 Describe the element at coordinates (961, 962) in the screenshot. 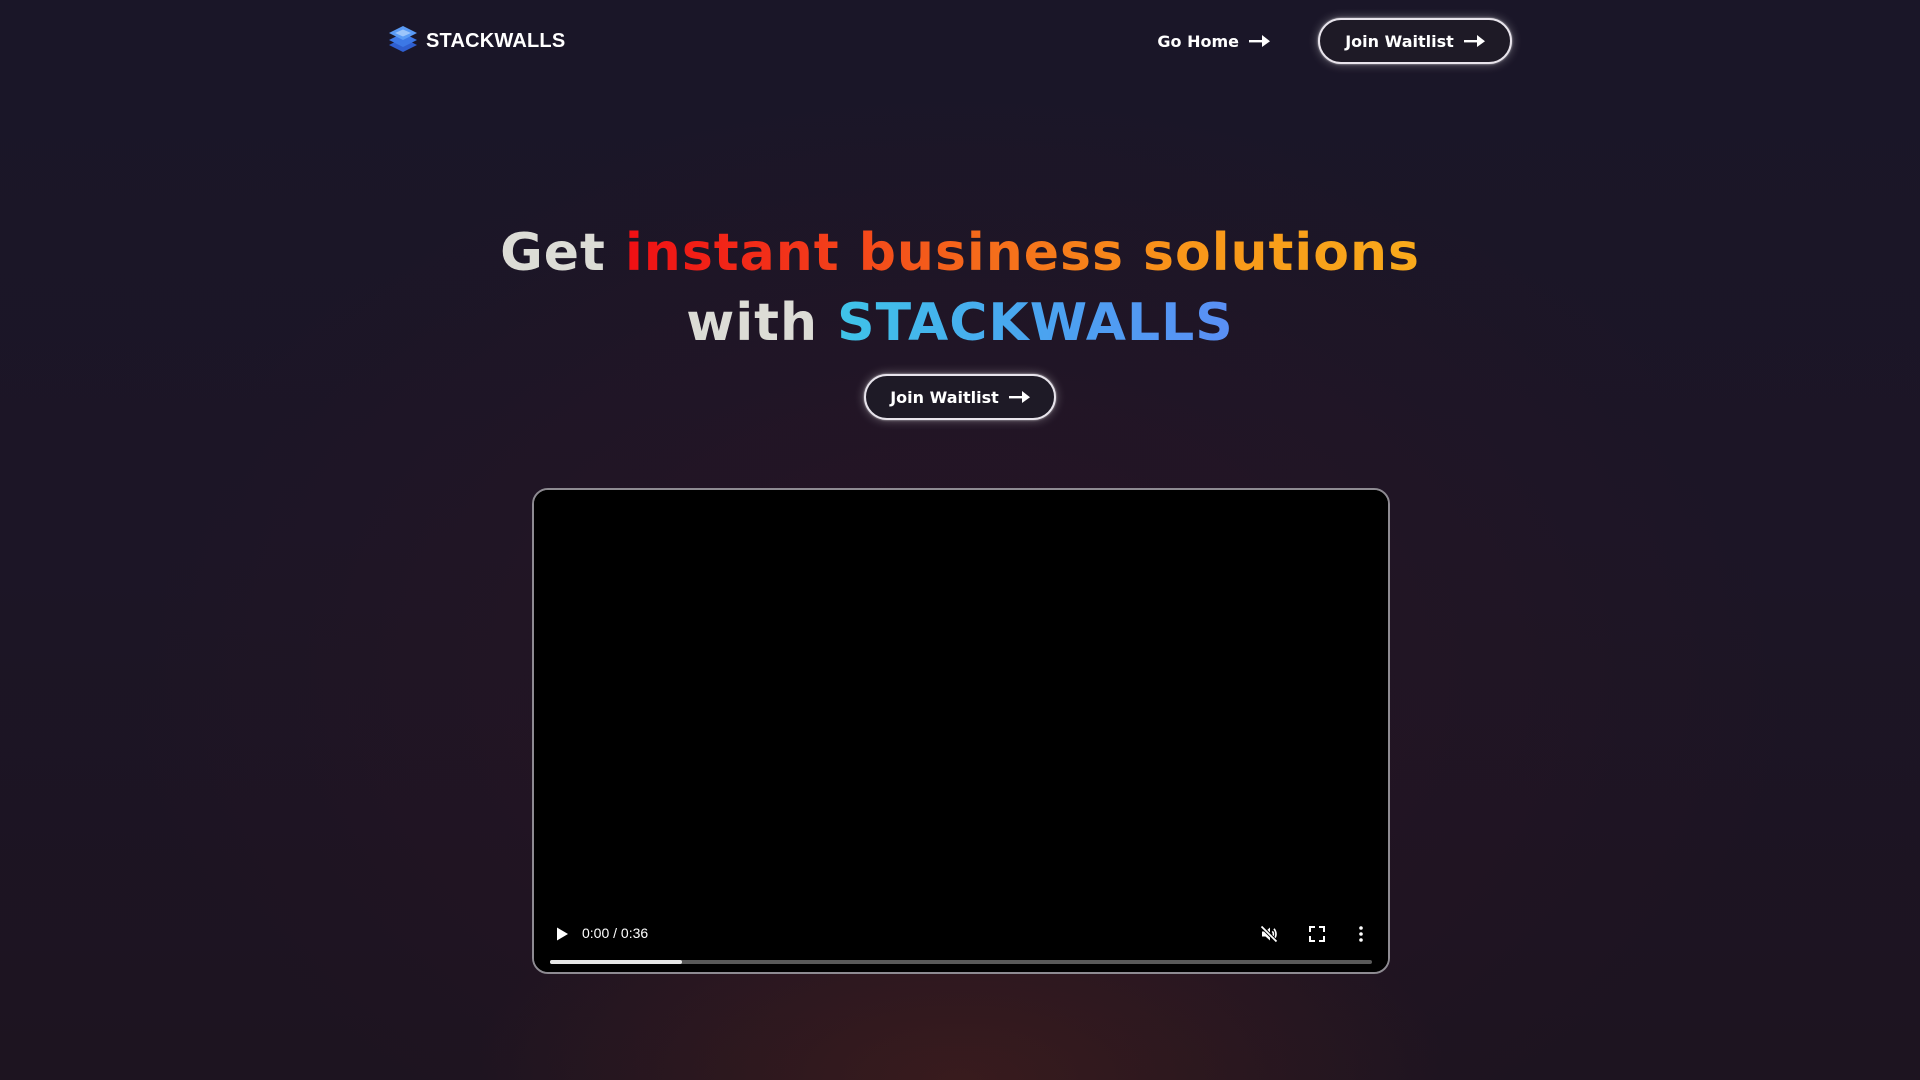

I see `video-progress-bar` at that location.